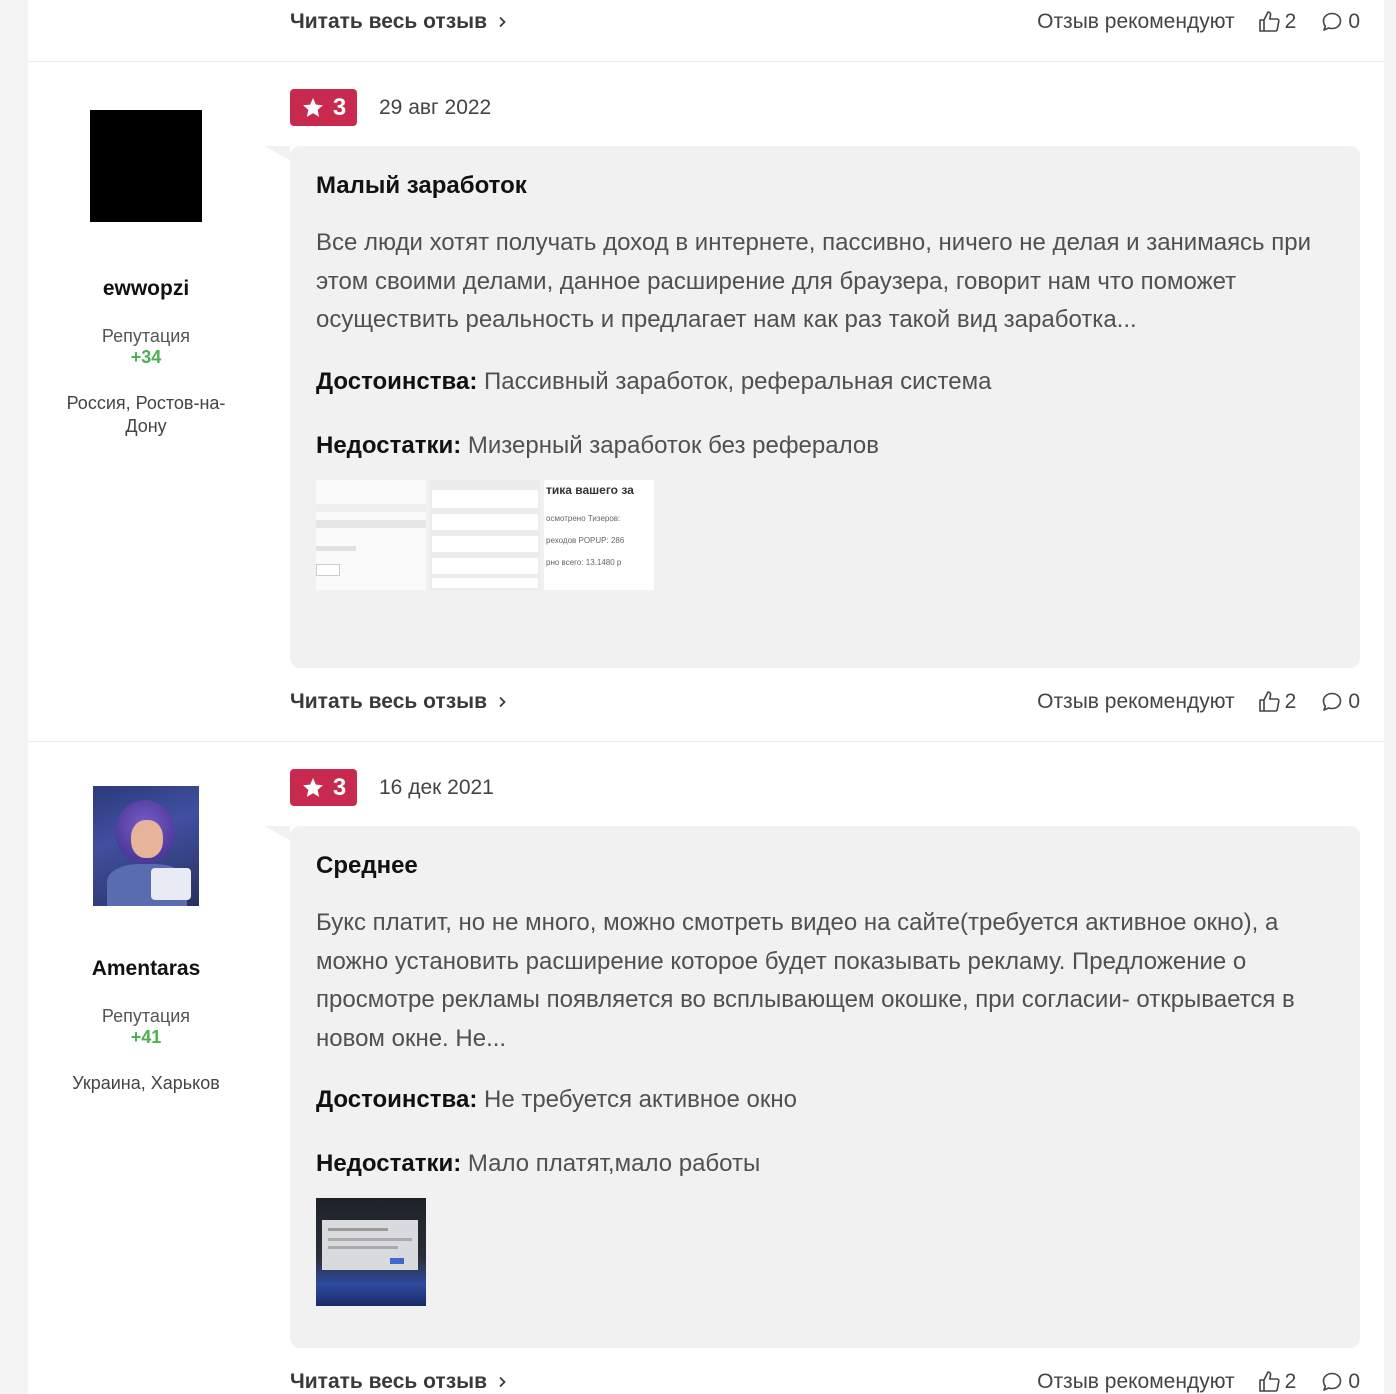 This screenshot has height=1394, width=1396. Describe the element at coordinates (585, 540) in the screenshot. I see `thumb-text: реходов POPUP: 286` at that location.